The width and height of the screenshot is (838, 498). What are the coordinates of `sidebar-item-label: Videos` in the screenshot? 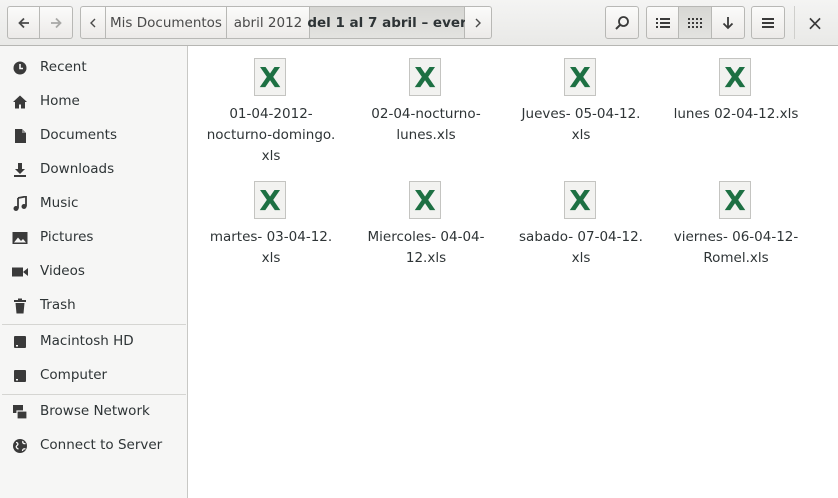 It's located at (62, 271).